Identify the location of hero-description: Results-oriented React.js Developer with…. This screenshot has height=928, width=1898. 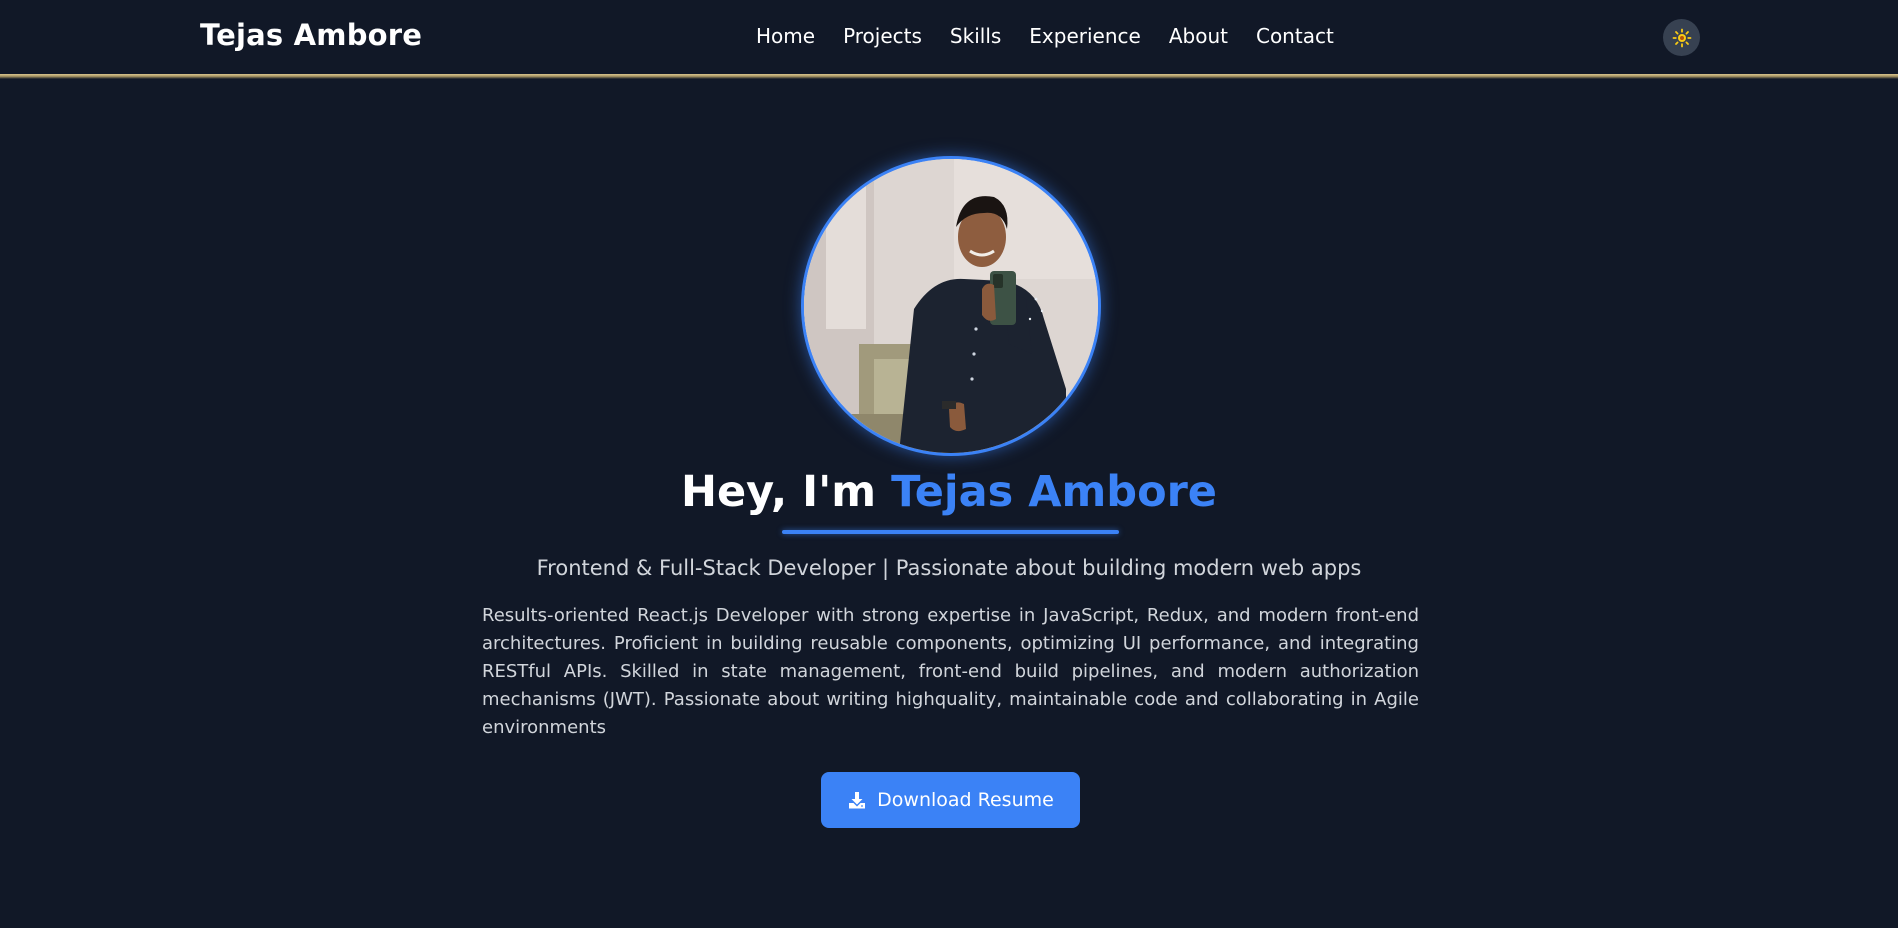
(950, 671).